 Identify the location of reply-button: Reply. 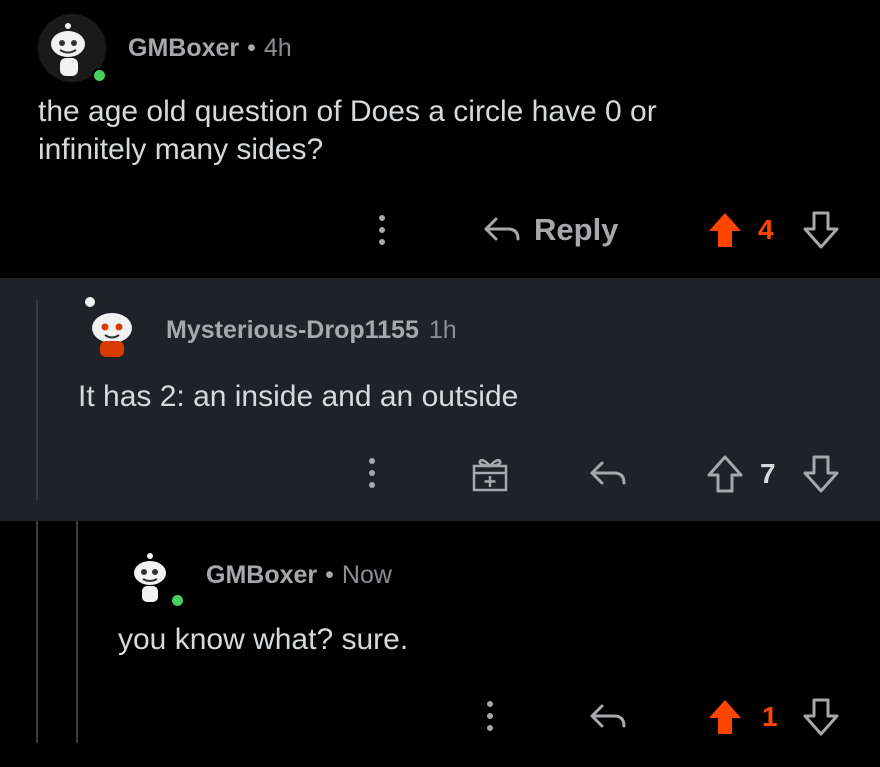
(550, 230).